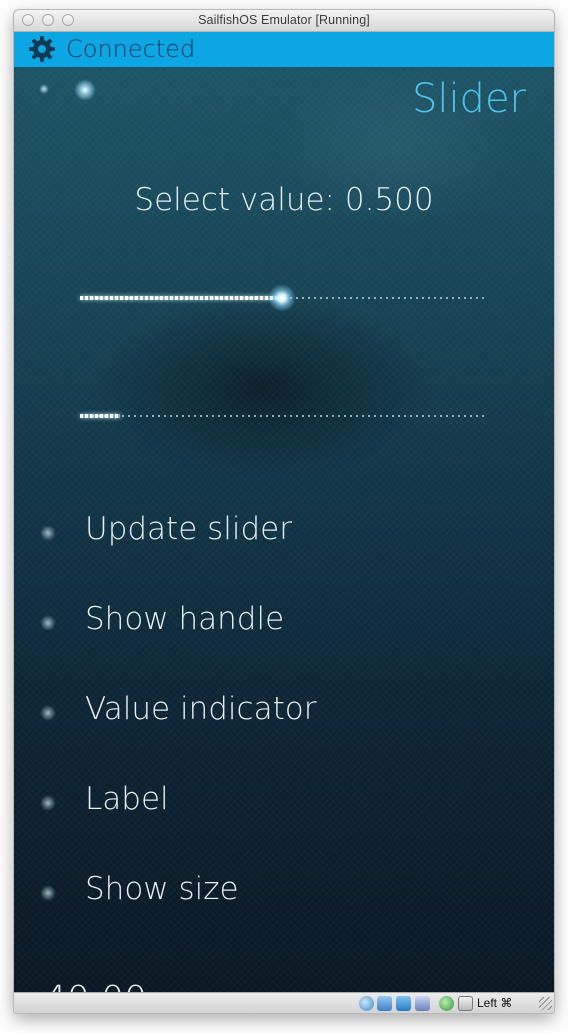 The height and width of the screenshot is (1033, 568). I want to click on network-icon, so click(384, 1003).